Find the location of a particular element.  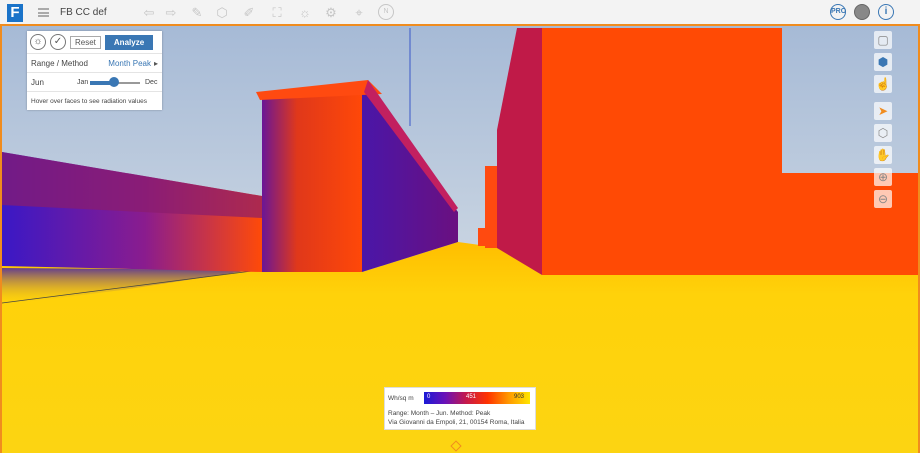

redo-icon: ⇨ is located at coordinates (171, 13).